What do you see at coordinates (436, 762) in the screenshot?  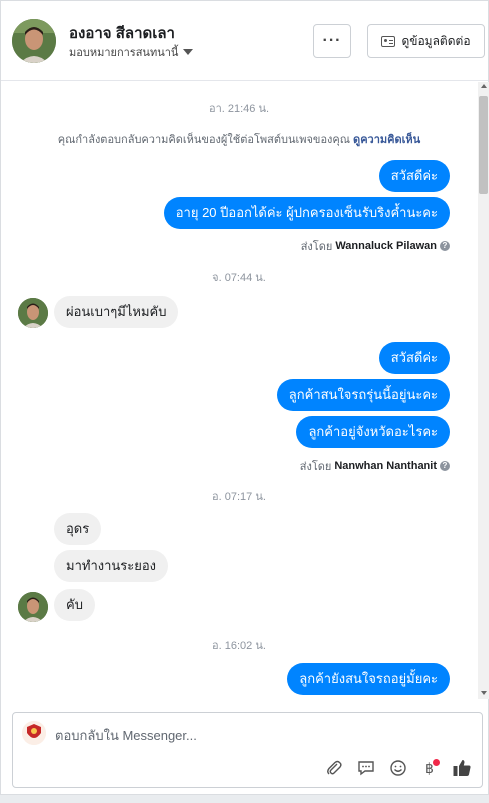 I see `notification-dot` at bounding box center [436, 762].